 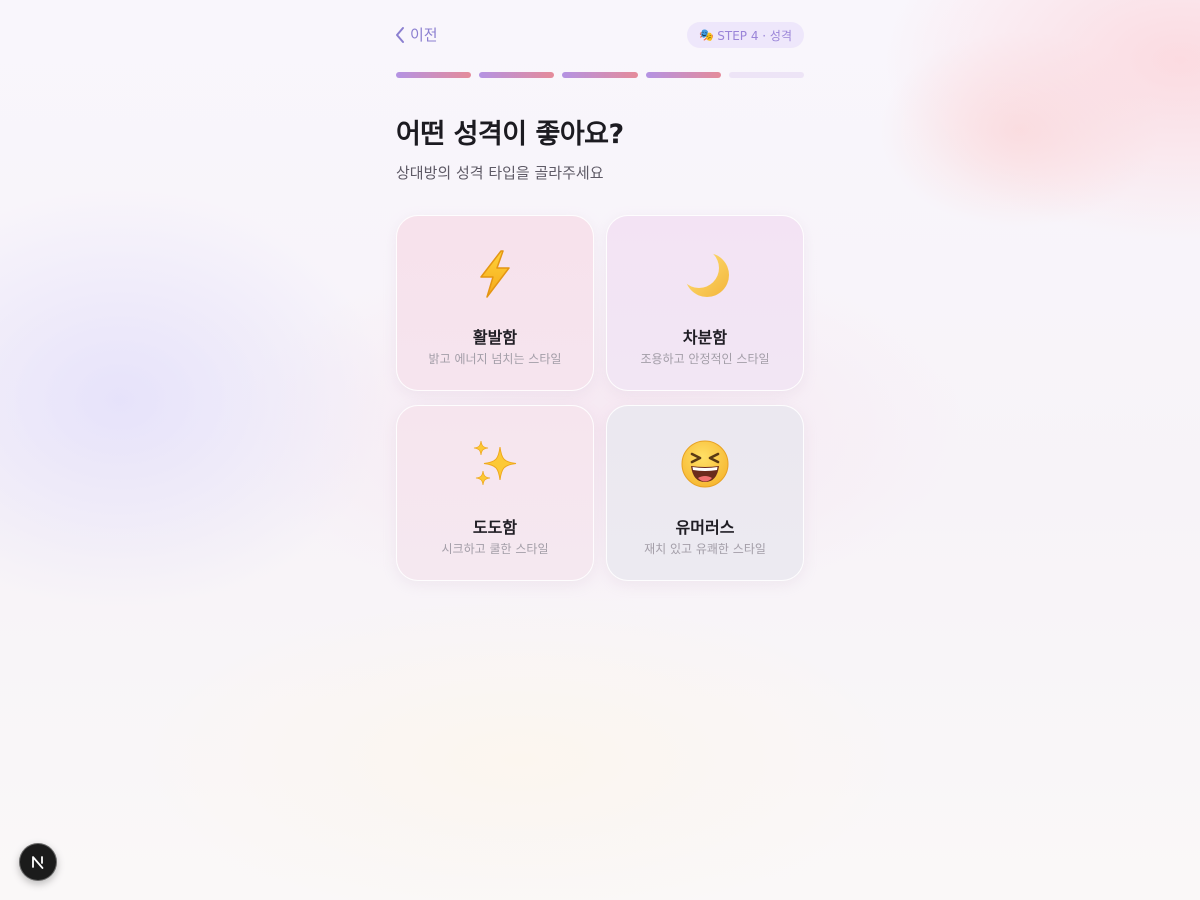 What do you see at coordinates (705, 527) in the screenshot?
I see `option-label: 유머러스` at bounding box center [705, 527].